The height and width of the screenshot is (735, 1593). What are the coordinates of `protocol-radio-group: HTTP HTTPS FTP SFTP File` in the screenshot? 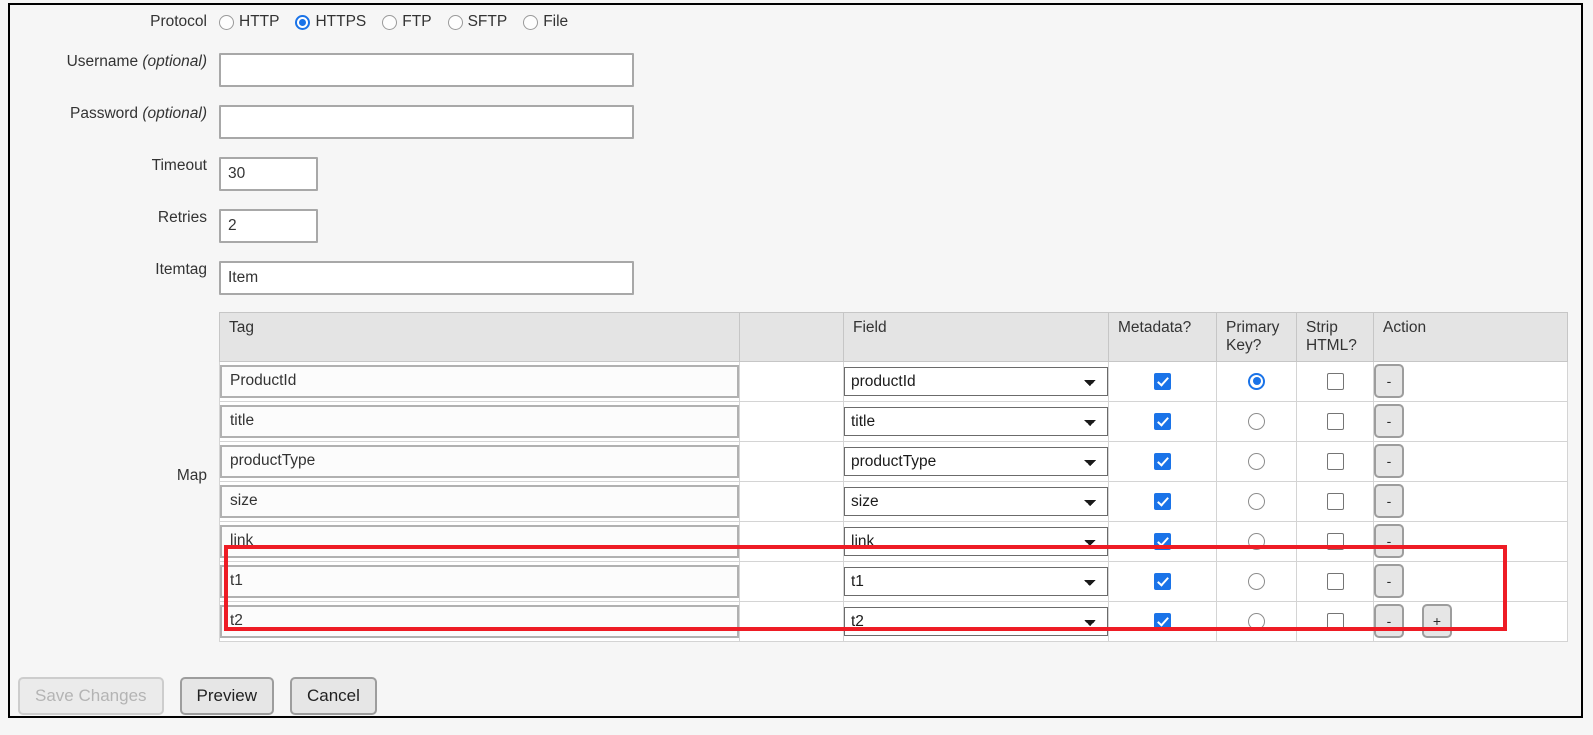 It's located at (900, 22).